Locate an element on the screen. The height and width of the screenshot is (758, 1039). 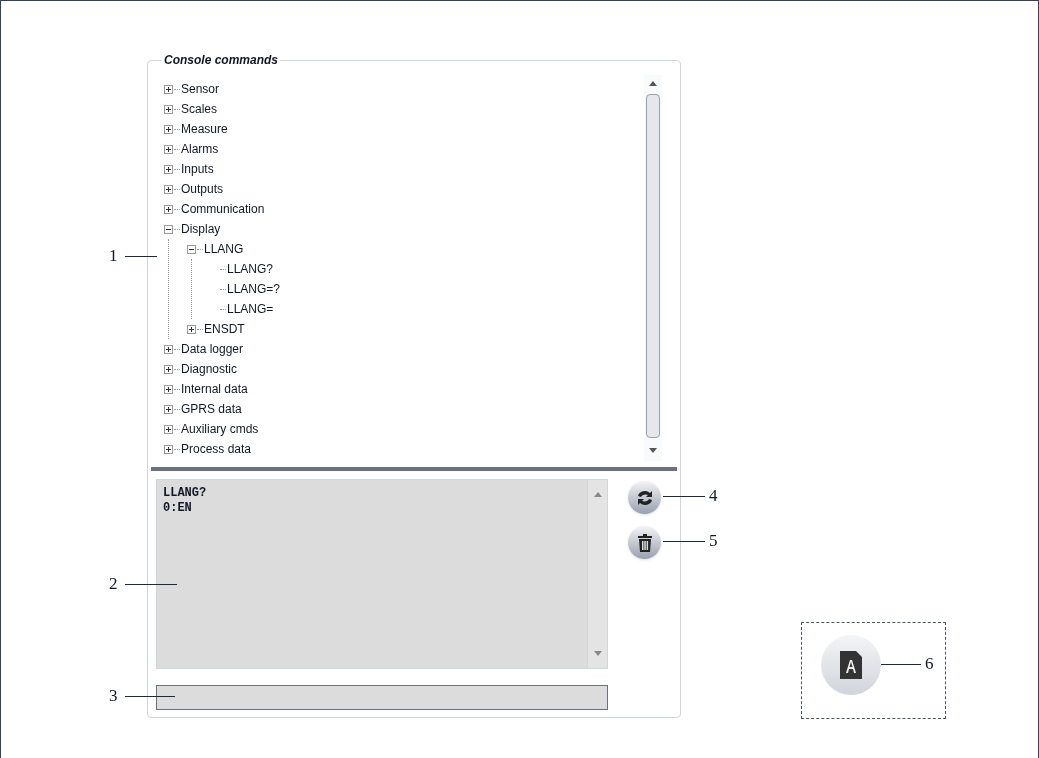
tree-item: LLANG=? is located at coordinates (254, 289).